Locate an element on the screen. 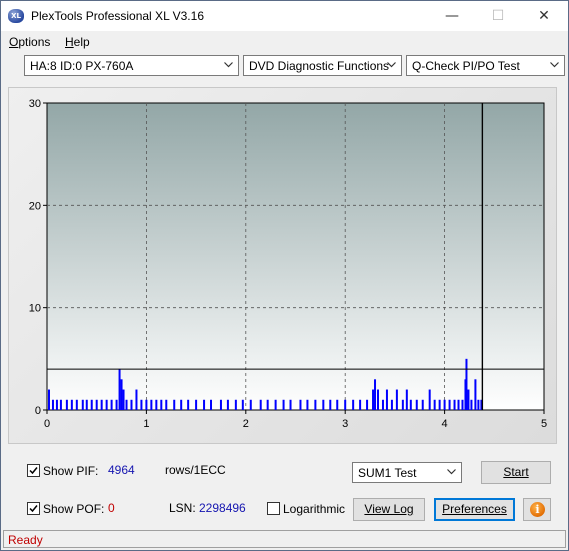  test-select: Q-Check PI/PO Test is located at coordinates (485, 65).